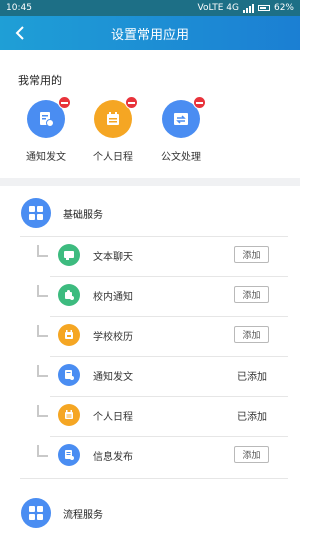 Image resolution: width=320 pixels, height=533 pixels. Describe the element at coordinates (150, 8) in the screenshot. I see `status-bar: 10:45 VoLTE 4G 62%` at that location.